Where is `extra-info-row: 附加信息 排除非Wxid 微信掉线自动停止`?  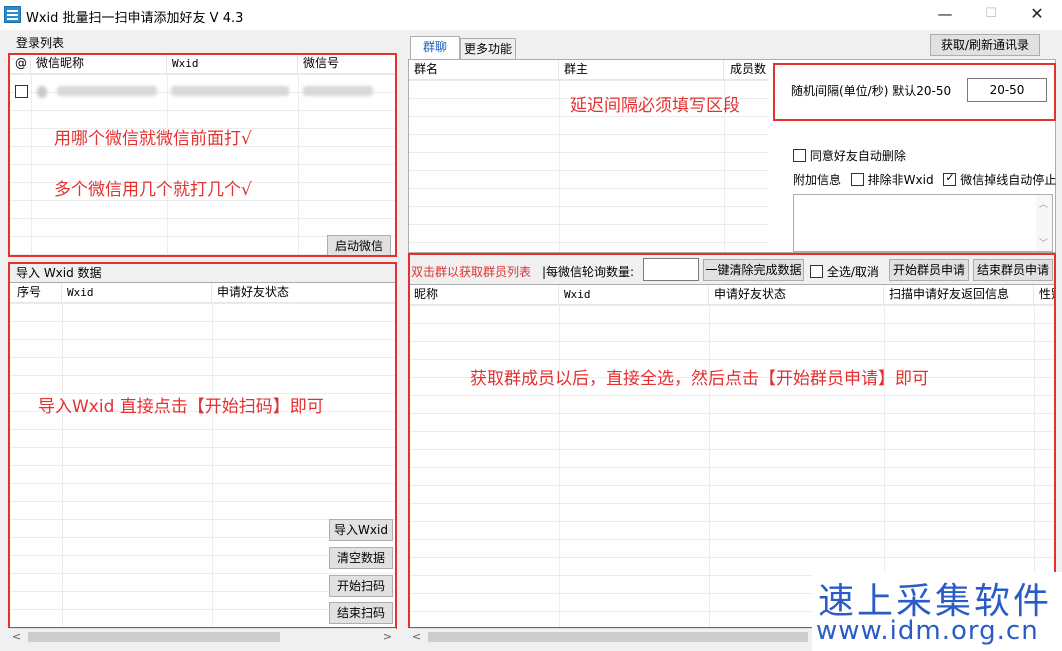 extra-info-row: 附加信息 排除非Wxid 微信掉线自动停止 is located at coordinates (924, 179).